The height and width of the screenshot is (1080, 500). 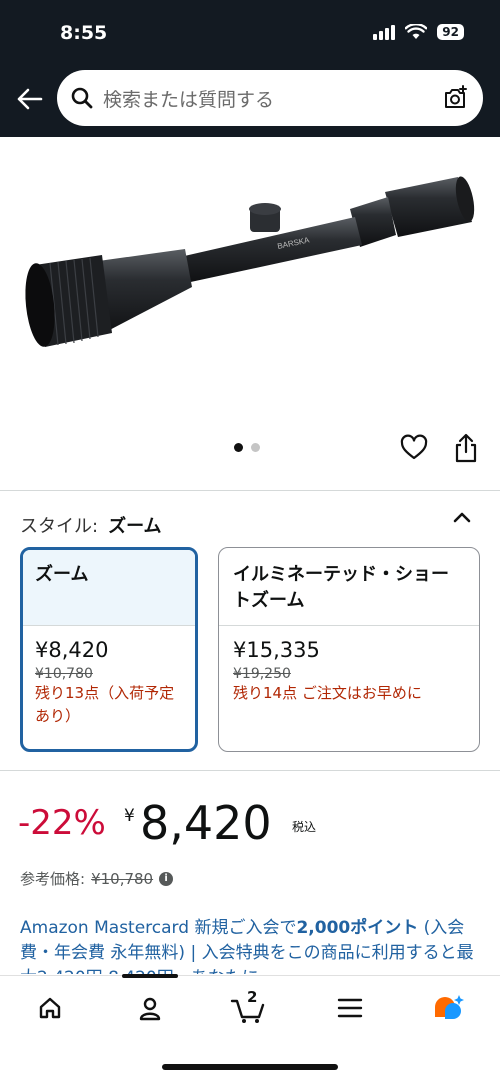 I want to click on heart-icon, so click(x=414, y=448).